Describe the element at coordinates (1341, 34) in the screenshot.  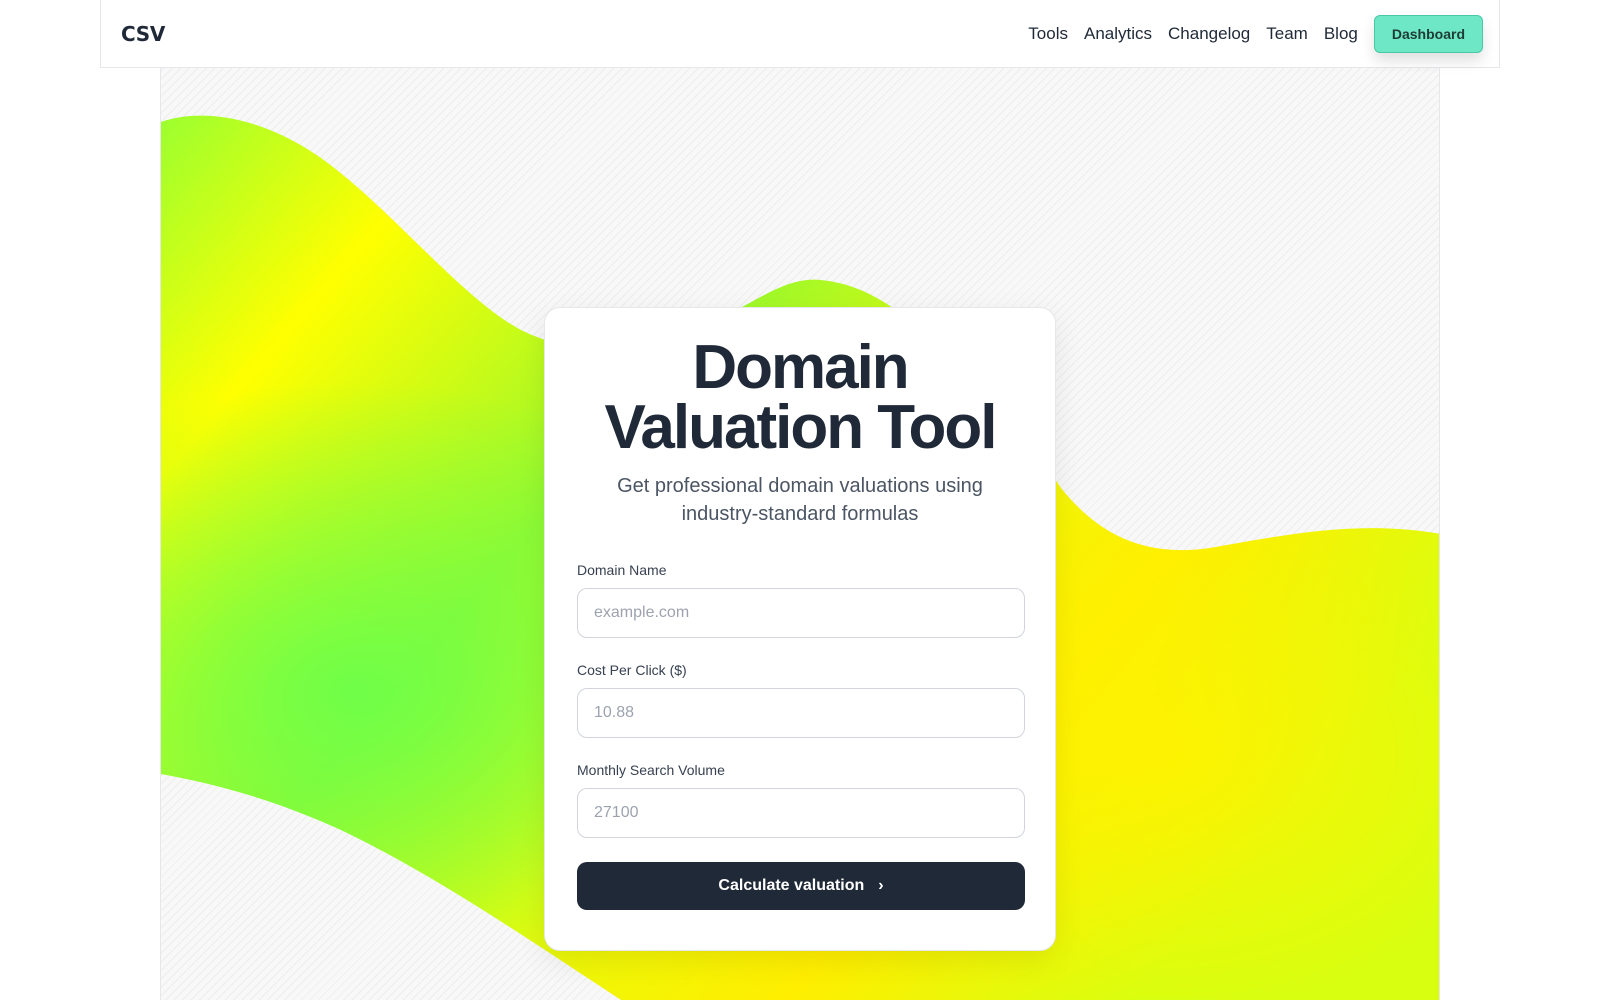
I see `nav-link-blog: Blog` at that location.